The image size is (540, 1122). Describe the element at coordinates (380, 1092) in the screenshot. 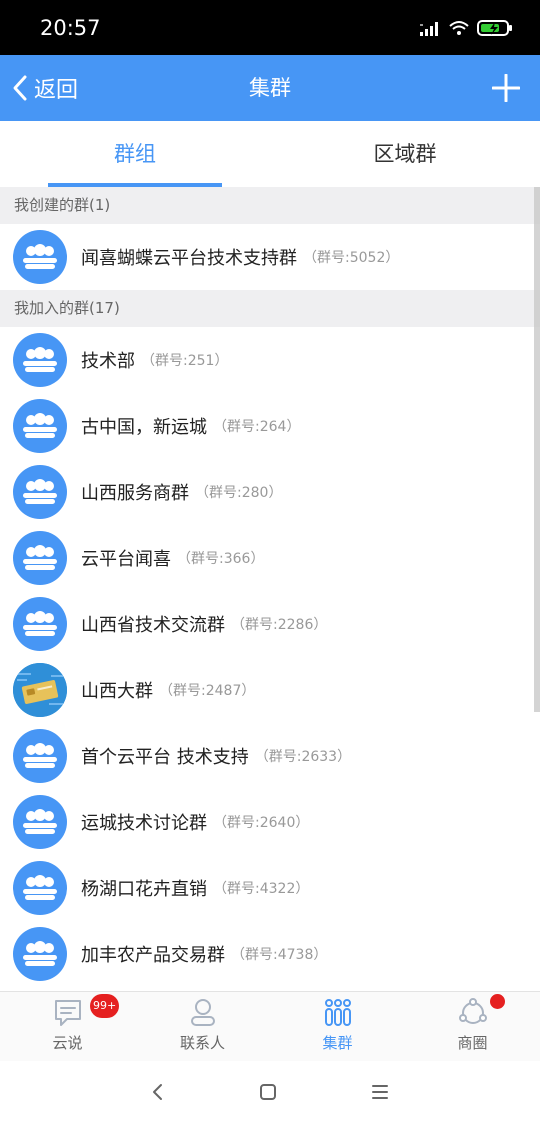

I see `system-menu-icon` at that location.